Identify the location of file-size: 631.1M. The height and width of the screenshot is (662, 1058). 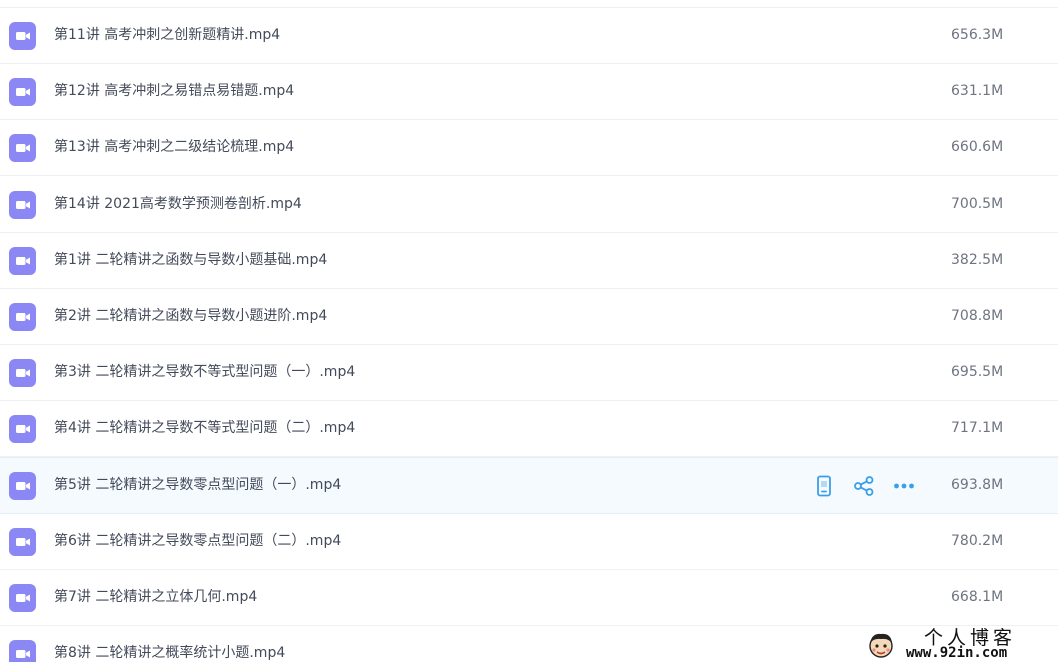
(977, 91).